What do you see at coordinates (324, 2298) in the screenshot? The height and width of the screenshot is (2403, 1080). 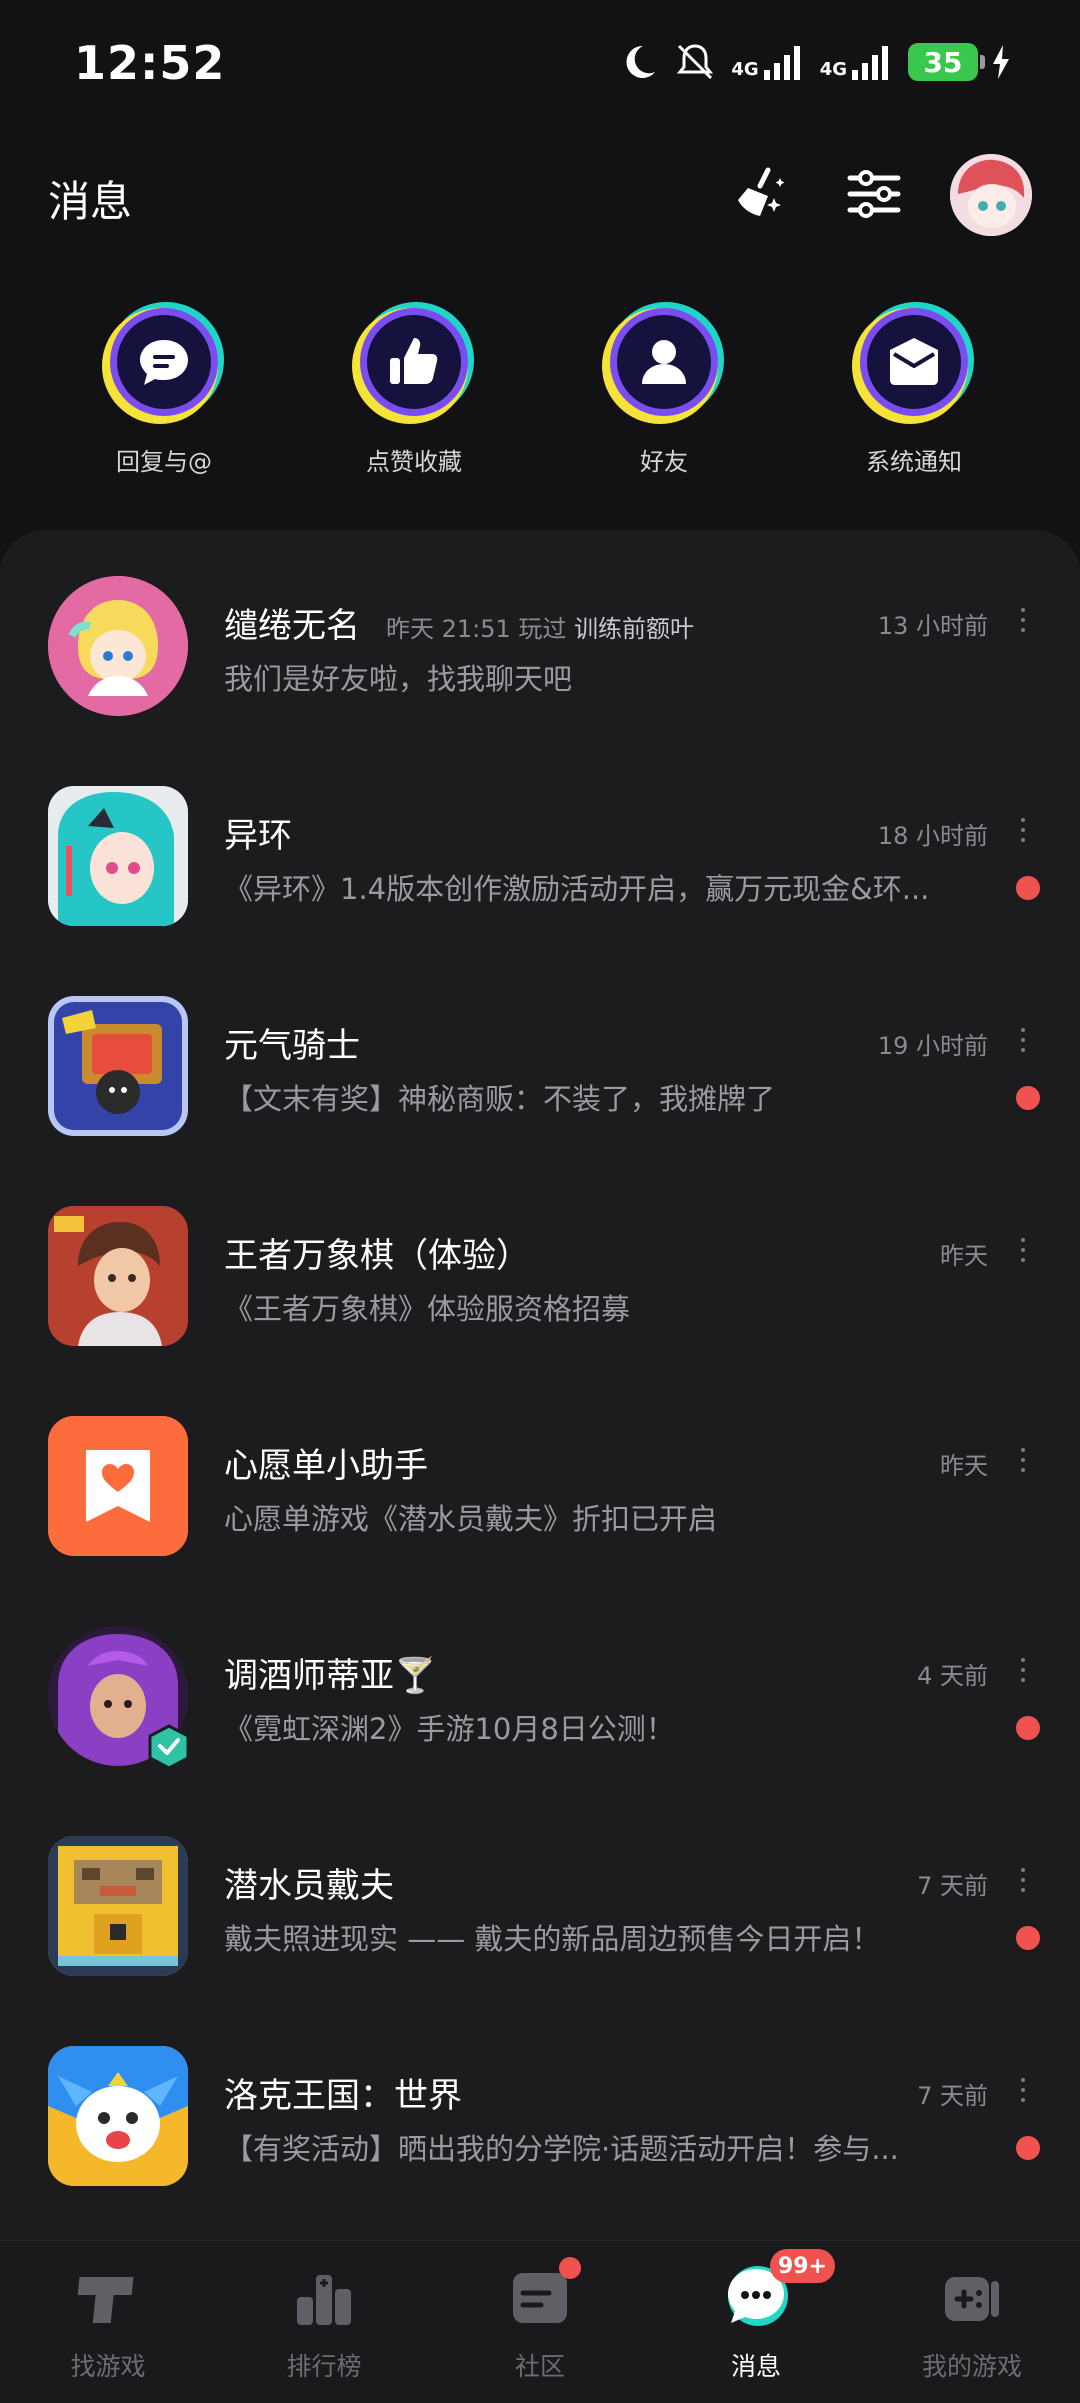 I see `ranking-bars-icon` at bounding box center [324, 2298].